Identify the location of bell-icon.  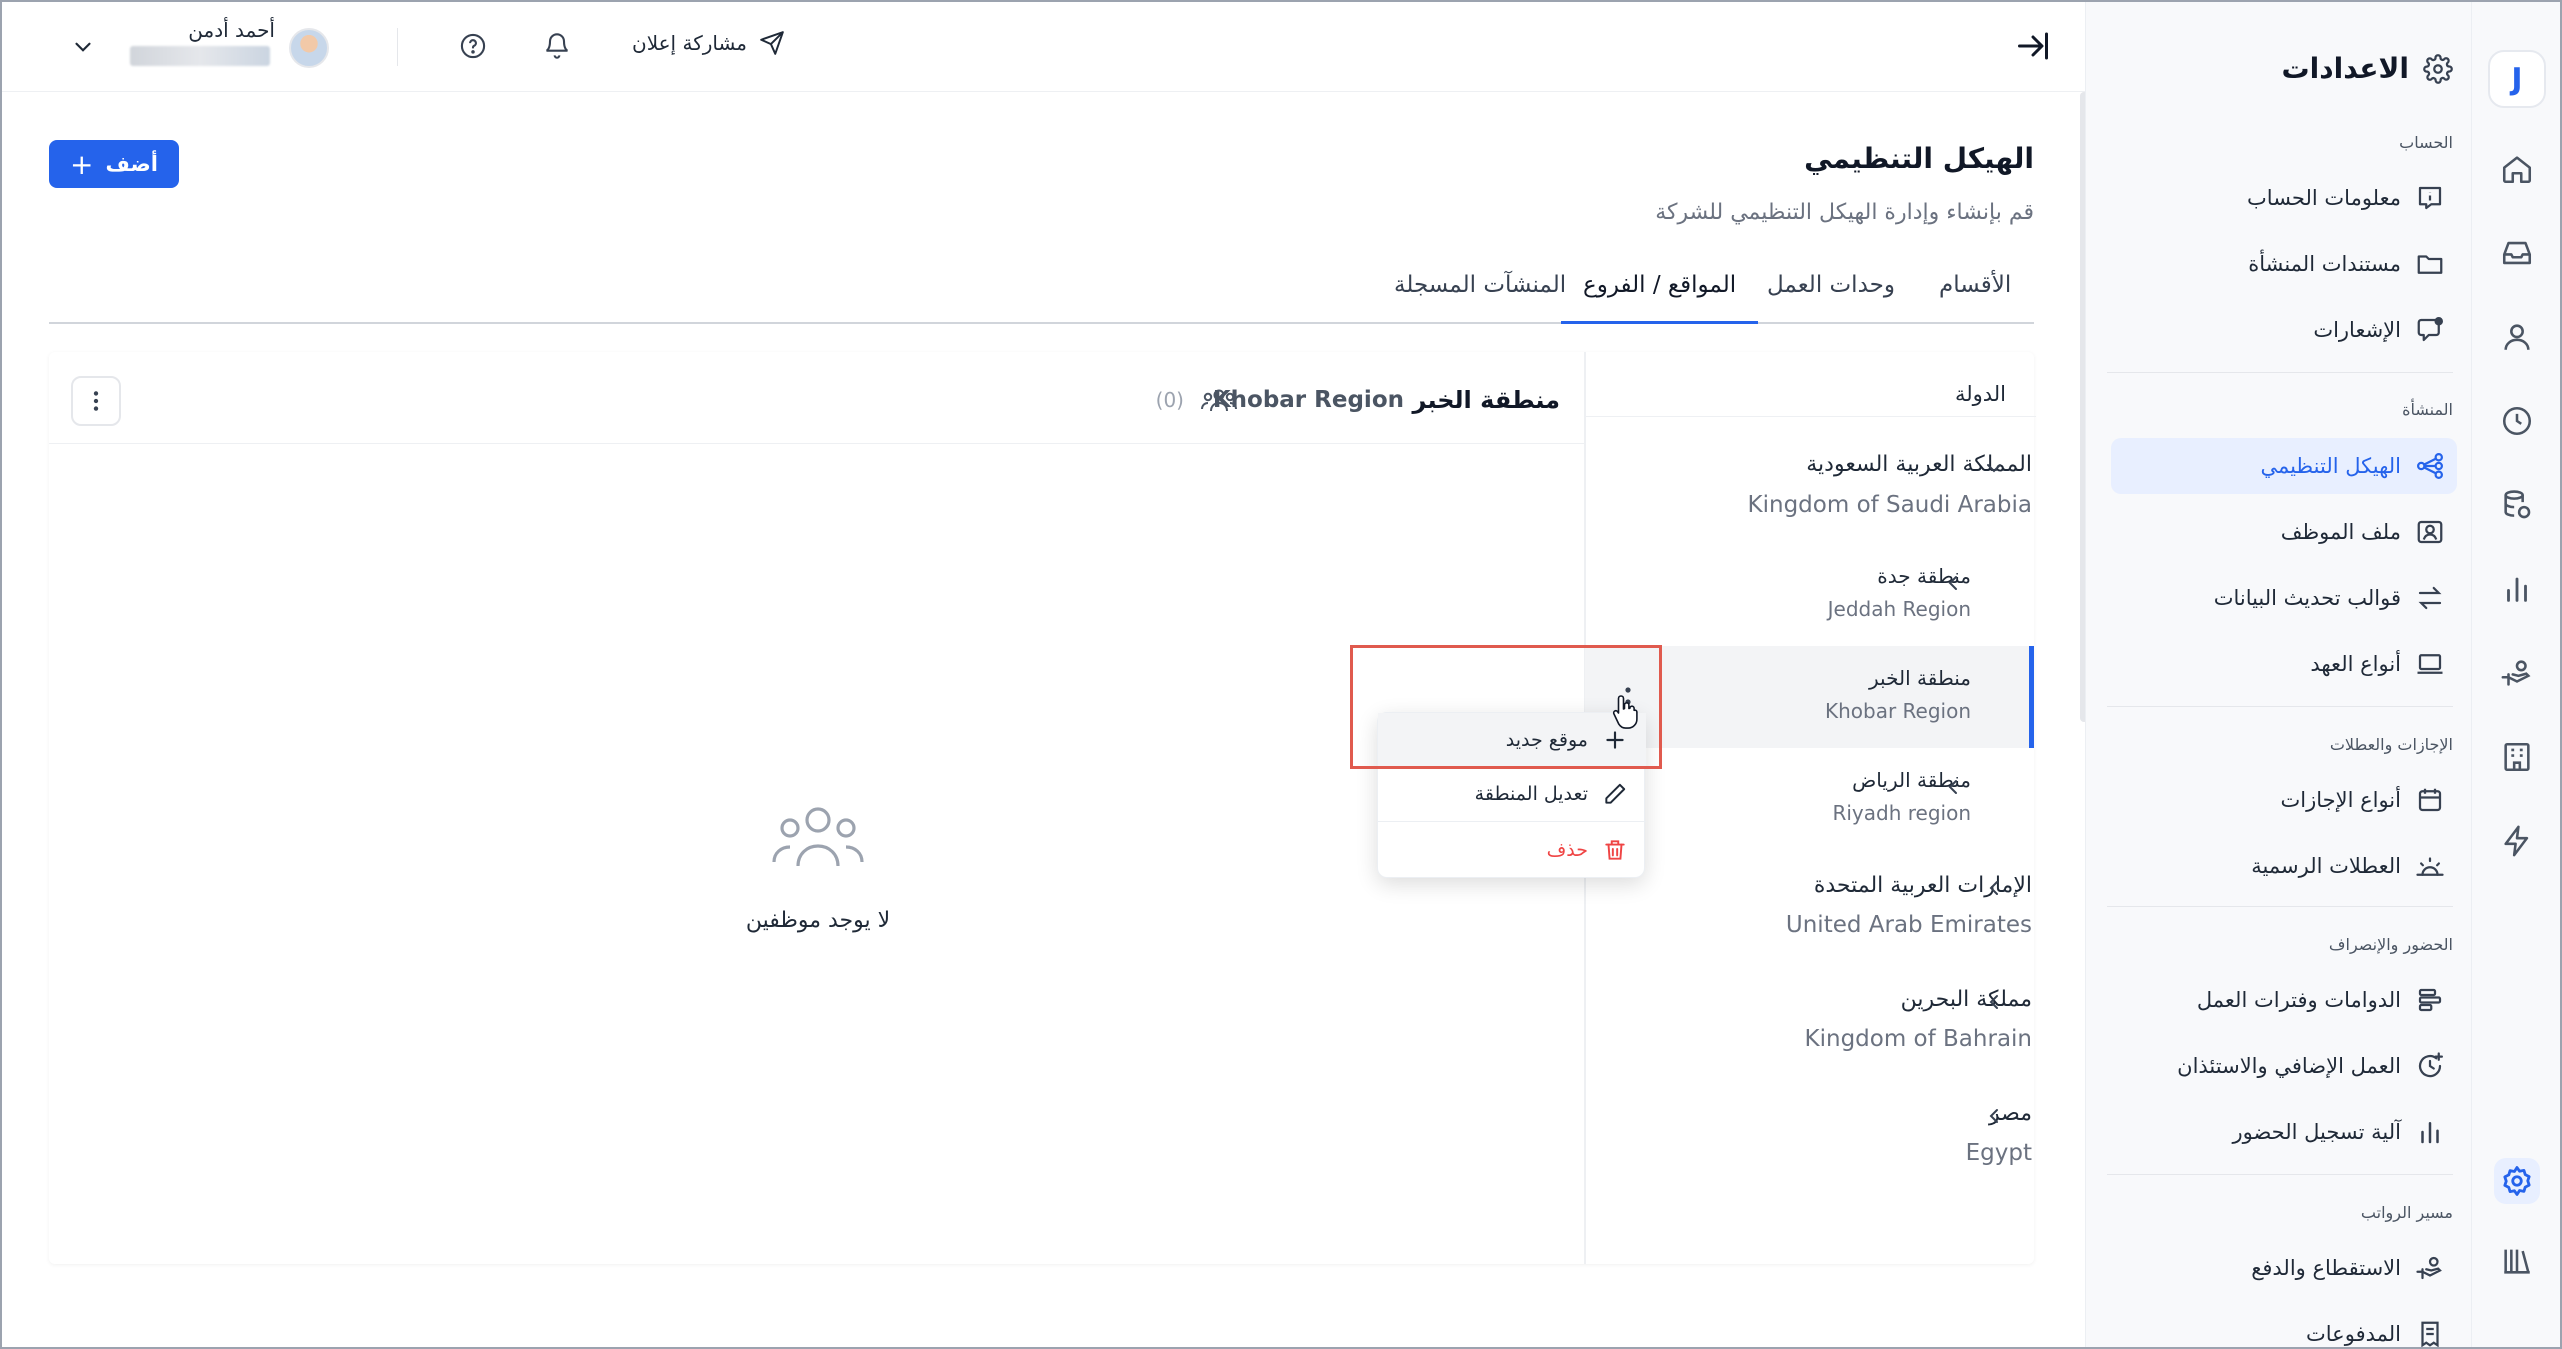
(557, 46).